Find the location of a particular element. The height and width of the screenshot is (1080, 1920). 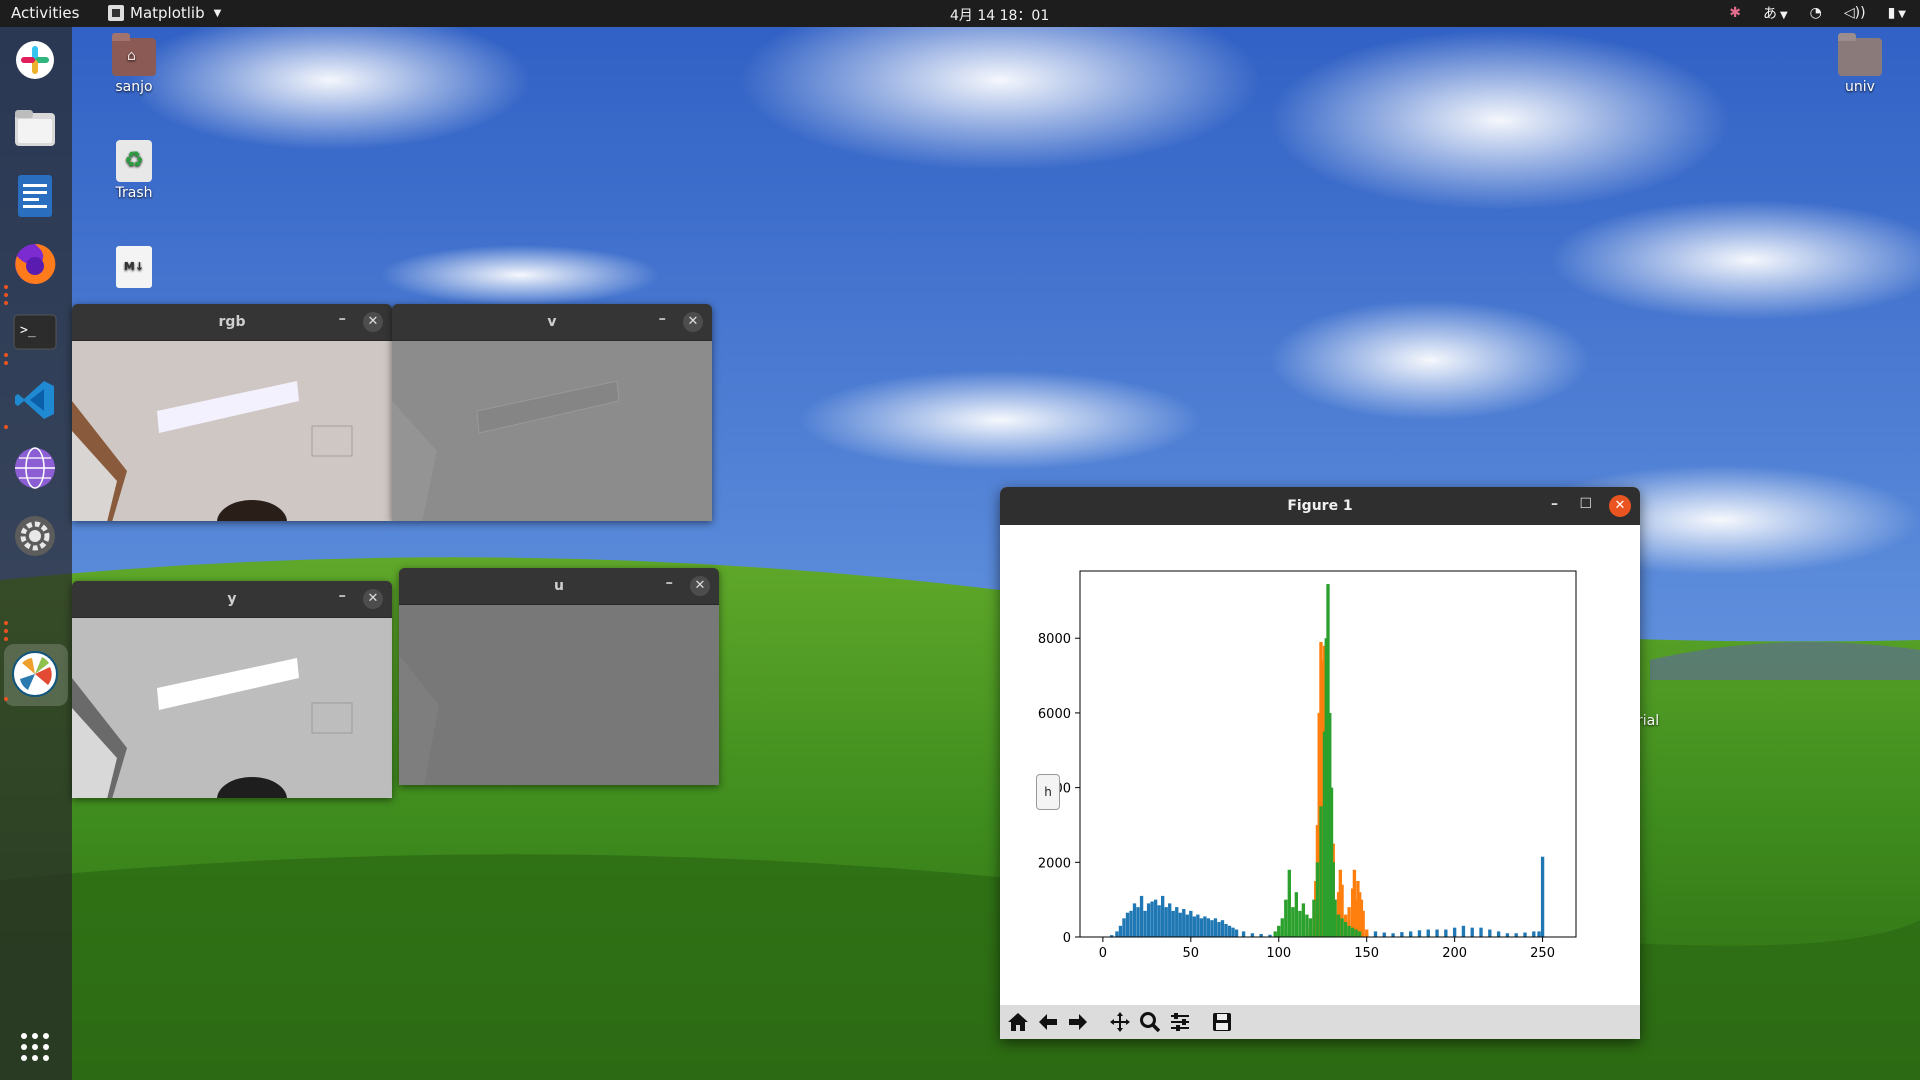

clock: 4月 14 18：01 is located at coordinates (999, 15).